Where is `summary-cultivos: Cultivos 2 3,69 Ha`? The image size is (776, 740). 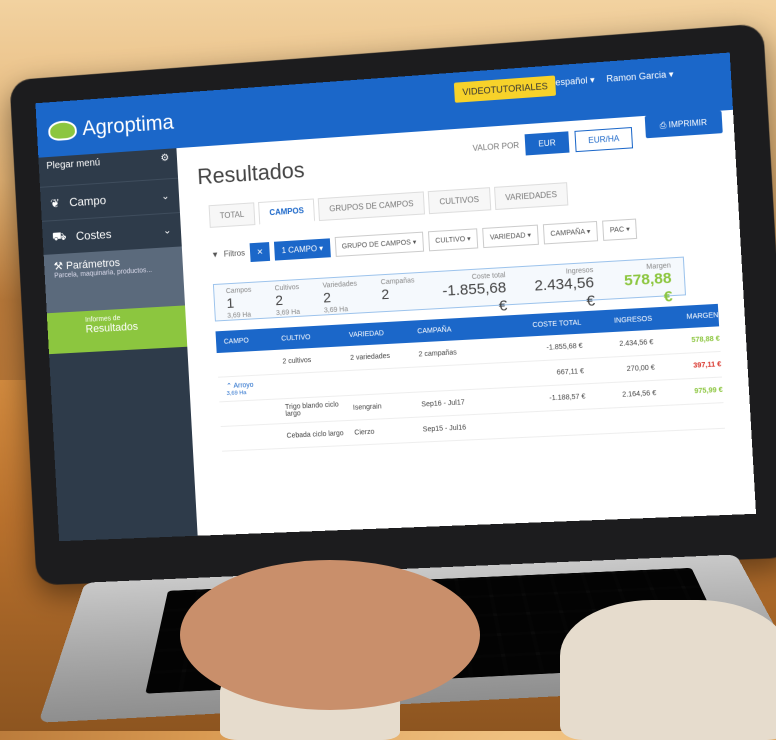
summary-cultivos: Cultivos 2 3,69 Ha is located at coordinates (287, 300).